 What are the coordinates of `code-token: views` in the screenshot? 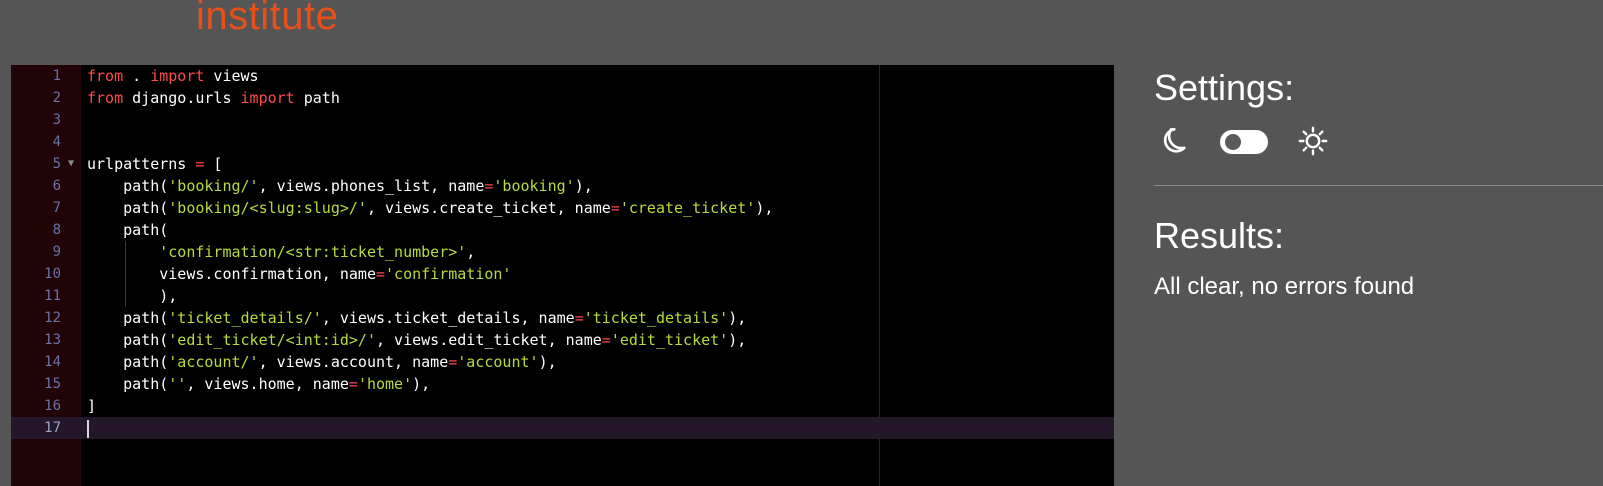 It's located at (231, 76).